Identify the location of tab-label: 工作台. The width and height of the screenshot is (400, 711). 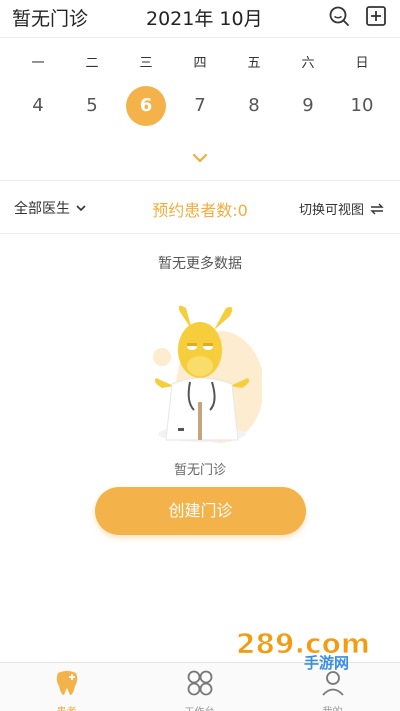
(199, 707).